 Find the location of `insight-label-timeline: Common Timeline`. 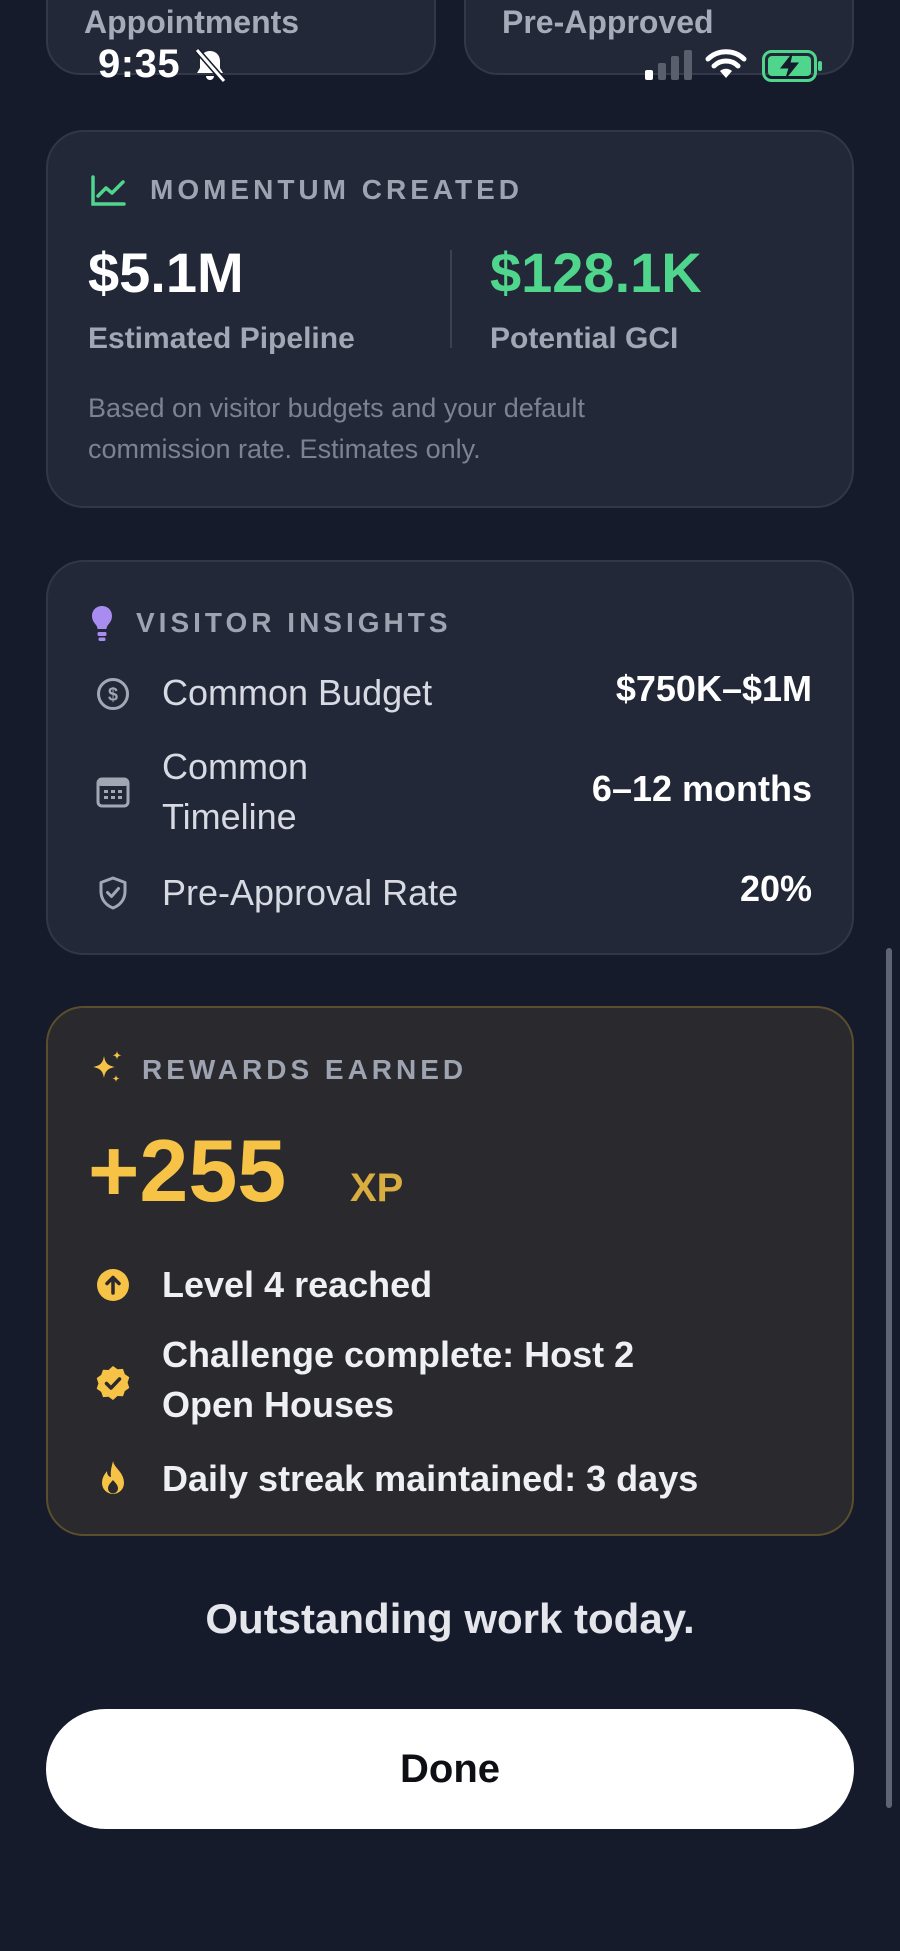

insight-label-timeline: Common Timeline is located at coordinates (235, 791).